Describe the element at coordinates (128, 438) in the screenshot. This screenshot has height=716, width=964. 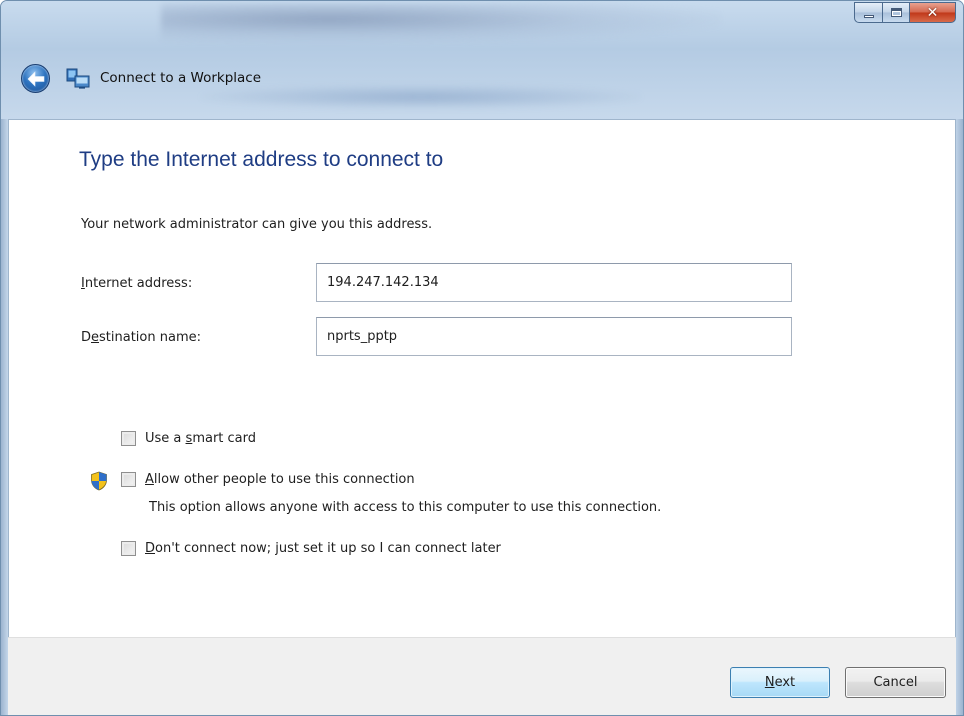
I see `smart-card-checkbox` at that location.